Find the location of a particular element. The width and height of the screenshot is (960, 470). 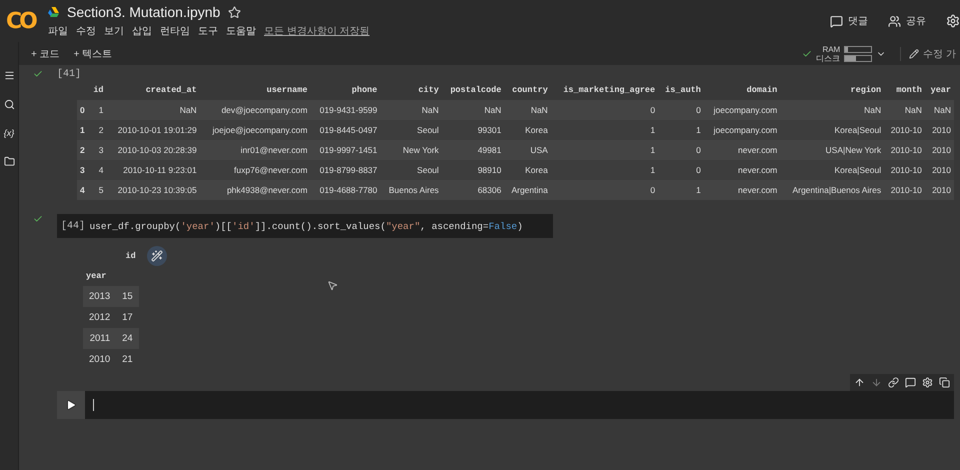

search-icon is located at coordinates (9, 104).